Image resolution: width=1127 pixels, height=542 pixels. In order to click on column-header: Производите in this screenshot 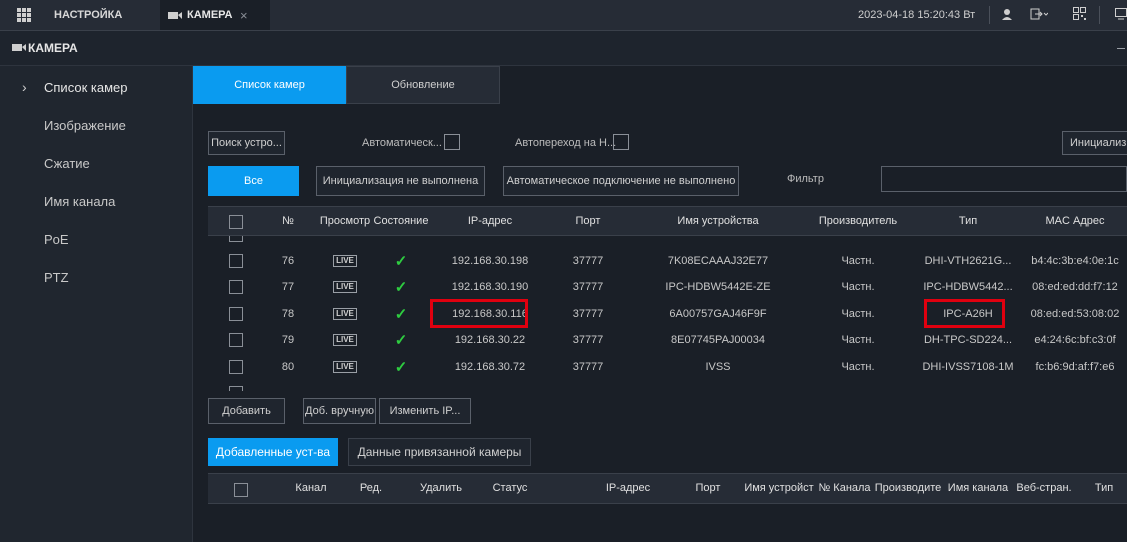, I will do `click(908, 488)`.